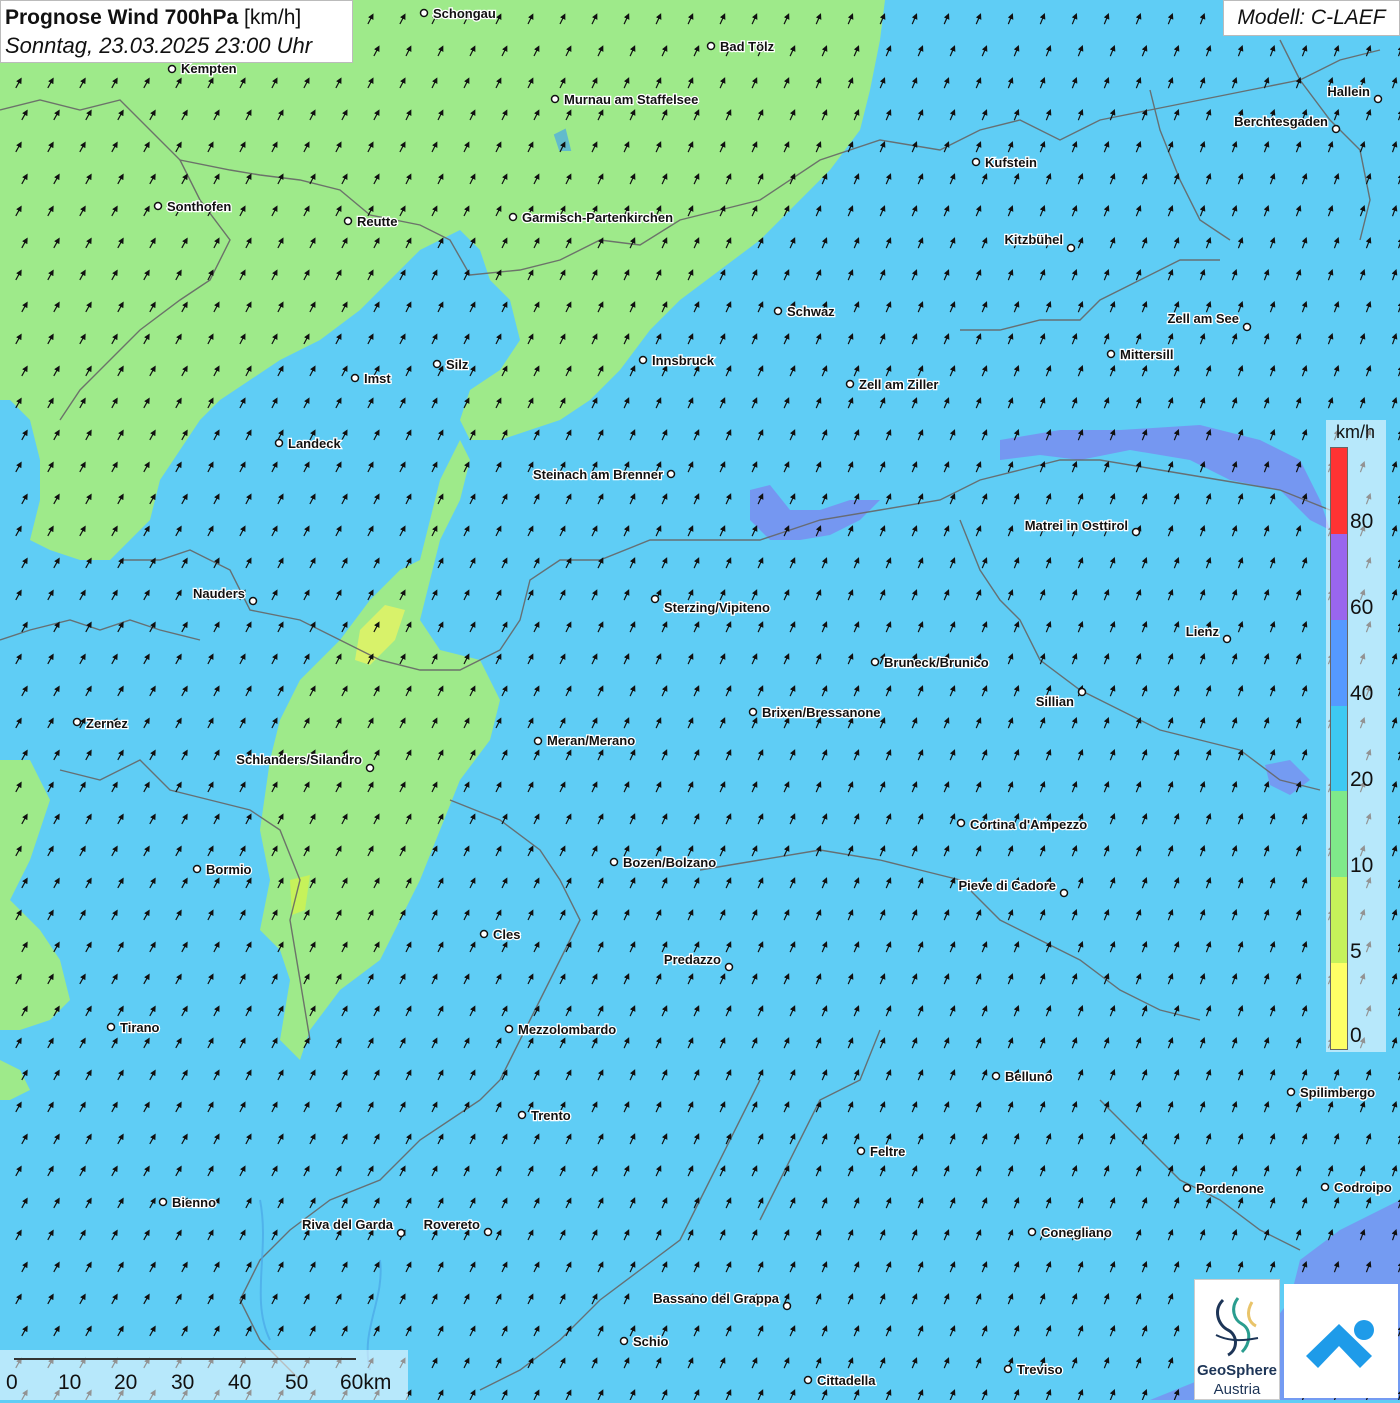  Describe the element at coordinates (1356, 952) in the screenshot. I see `legend-label: 5` at that location.